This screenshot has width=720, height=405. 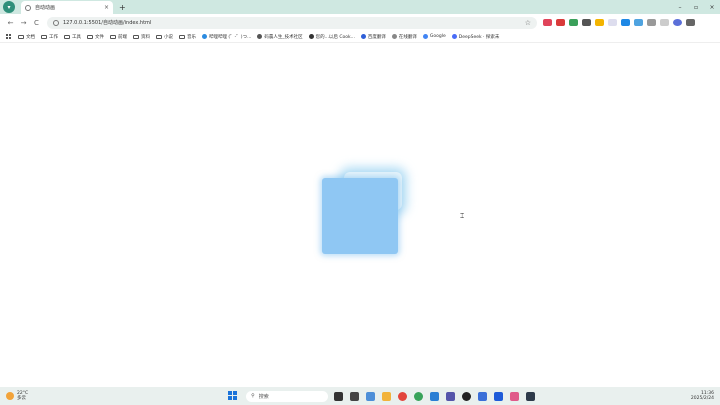 I want to click on back-button: ←, so click(x=10, y=23).